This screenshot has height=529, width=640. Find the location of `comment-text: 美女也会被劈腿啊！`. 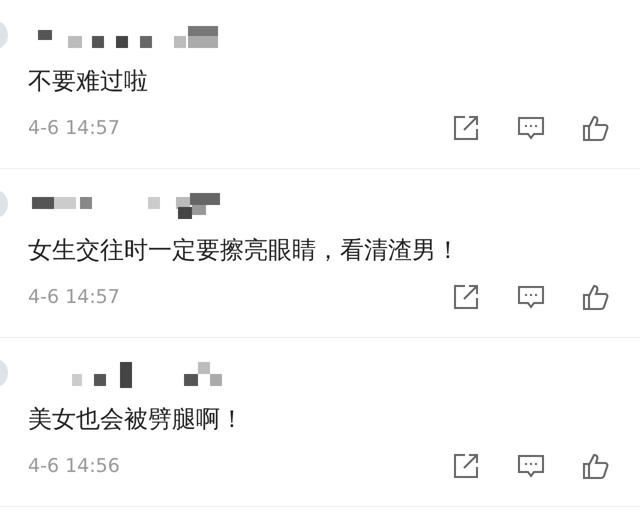

comment-text: 美女也会被劈腿啊！ is located at coordinates (136, 419).